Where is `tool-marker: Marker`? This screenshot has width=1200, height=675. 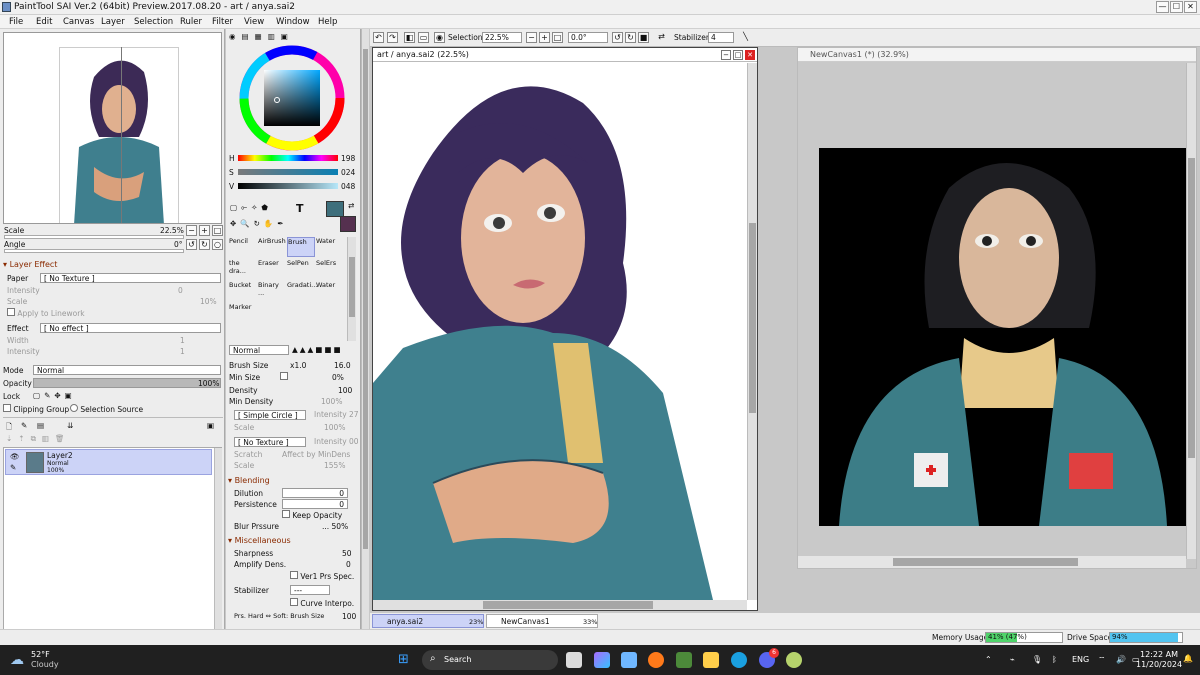 tool-marker: Marker is located at coordinates (243, 313).